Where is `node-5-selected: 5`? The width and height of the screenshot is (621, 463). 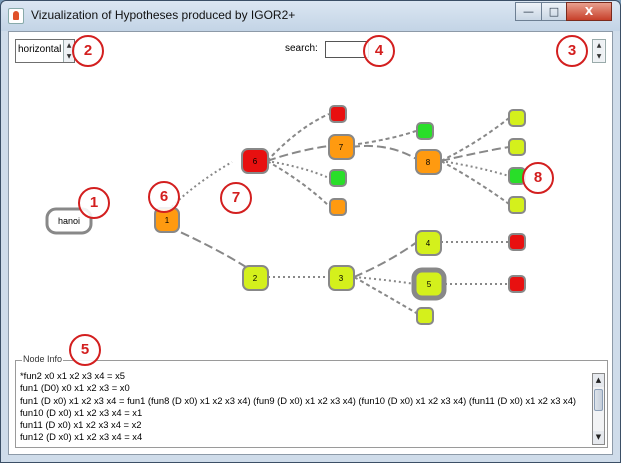
node-5-selected: 5 is located at coordinates (429, 284).